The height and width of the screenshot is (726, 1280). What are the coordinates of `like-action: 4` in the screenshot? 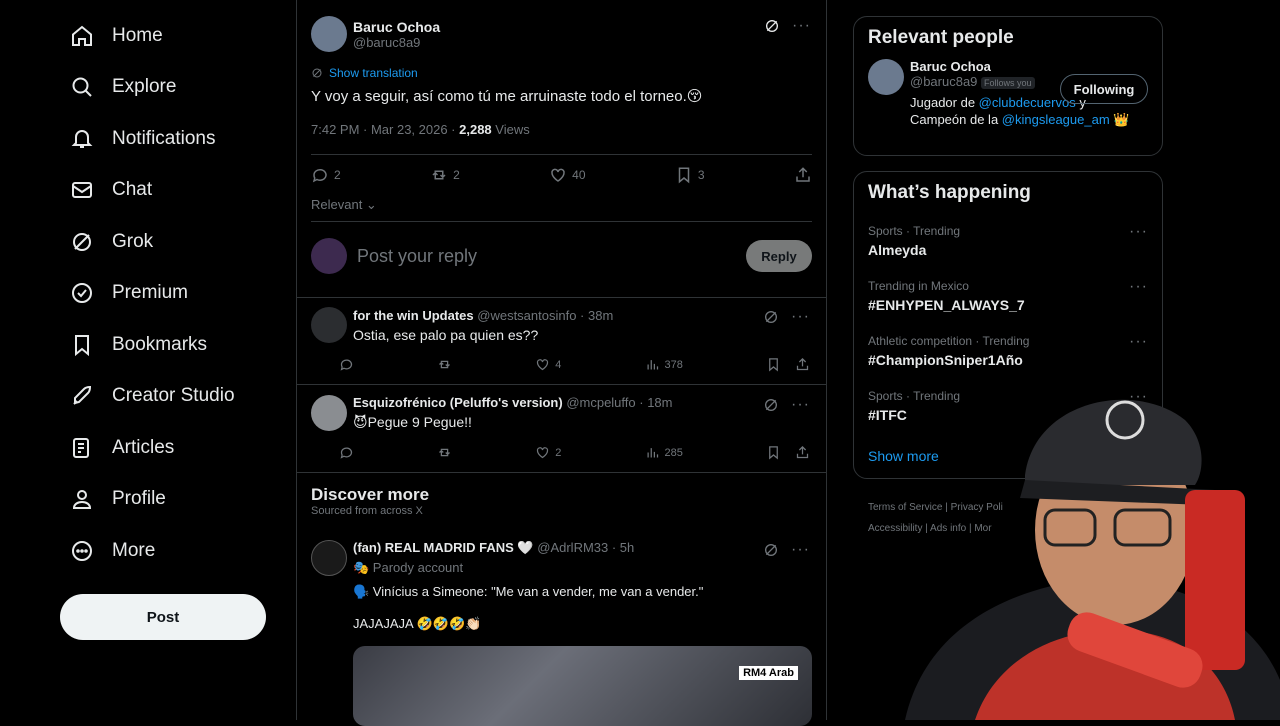 It's located at (548, 364).